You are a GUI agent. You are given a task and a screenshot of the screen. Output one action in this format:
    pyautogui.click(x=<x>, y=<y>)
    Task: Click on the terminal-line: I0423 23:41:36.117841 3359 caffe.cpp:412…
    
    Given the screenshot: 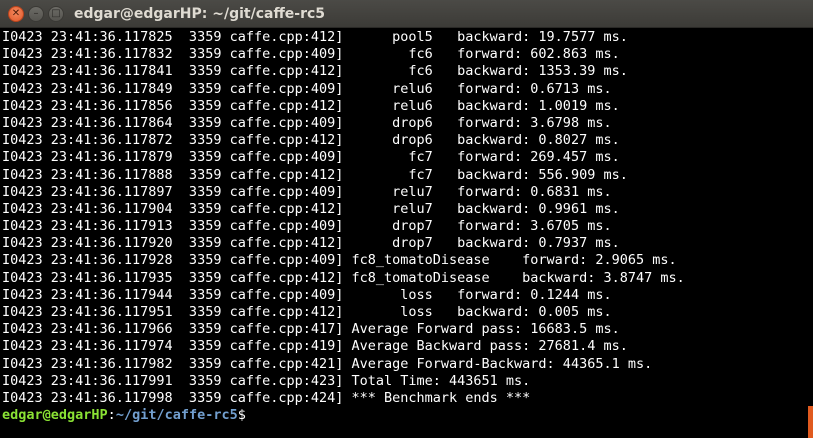 What is the action you would take?
    pyautogui.click(x=315, y=71)
    